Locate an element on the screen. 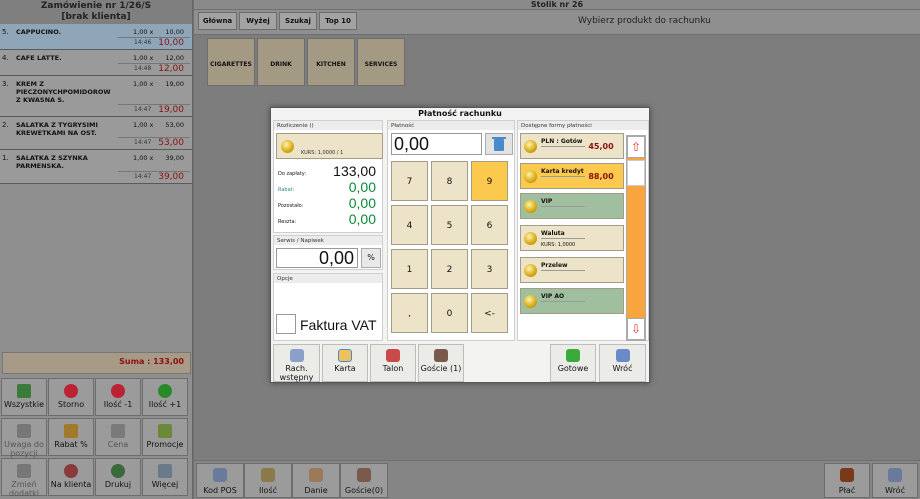  more-icon is located at coordinates (165, 471).